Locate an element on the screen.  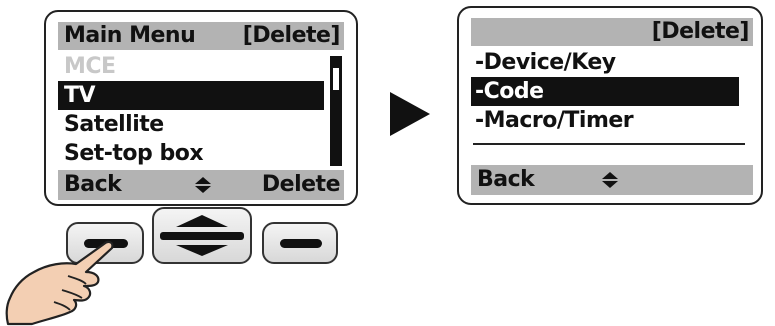
scrollbar is located at coordinates (336, 111).